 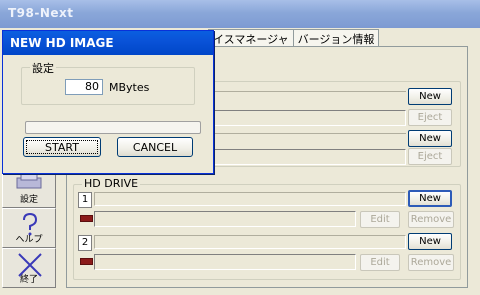 I want to click on size-input: 80, so click(x=84, y=87).